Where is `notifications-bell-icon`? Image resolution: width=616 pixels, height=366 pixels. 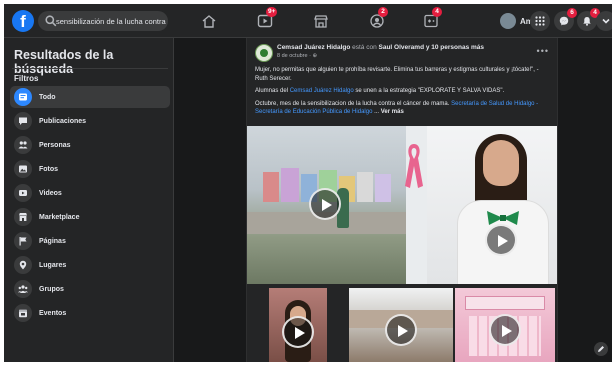 notifications-bell-icon is located at coordinates (587, 21).